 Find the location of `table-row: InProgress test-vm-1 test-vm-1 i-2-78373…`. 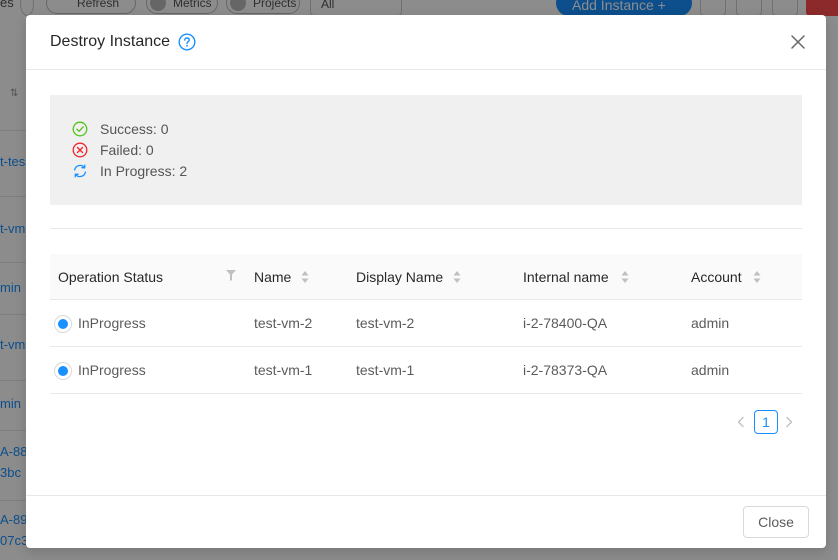

table-row: InProgress test-vm-1 test-vm-1 i-2-78373… is located at coordinates (426, 370).